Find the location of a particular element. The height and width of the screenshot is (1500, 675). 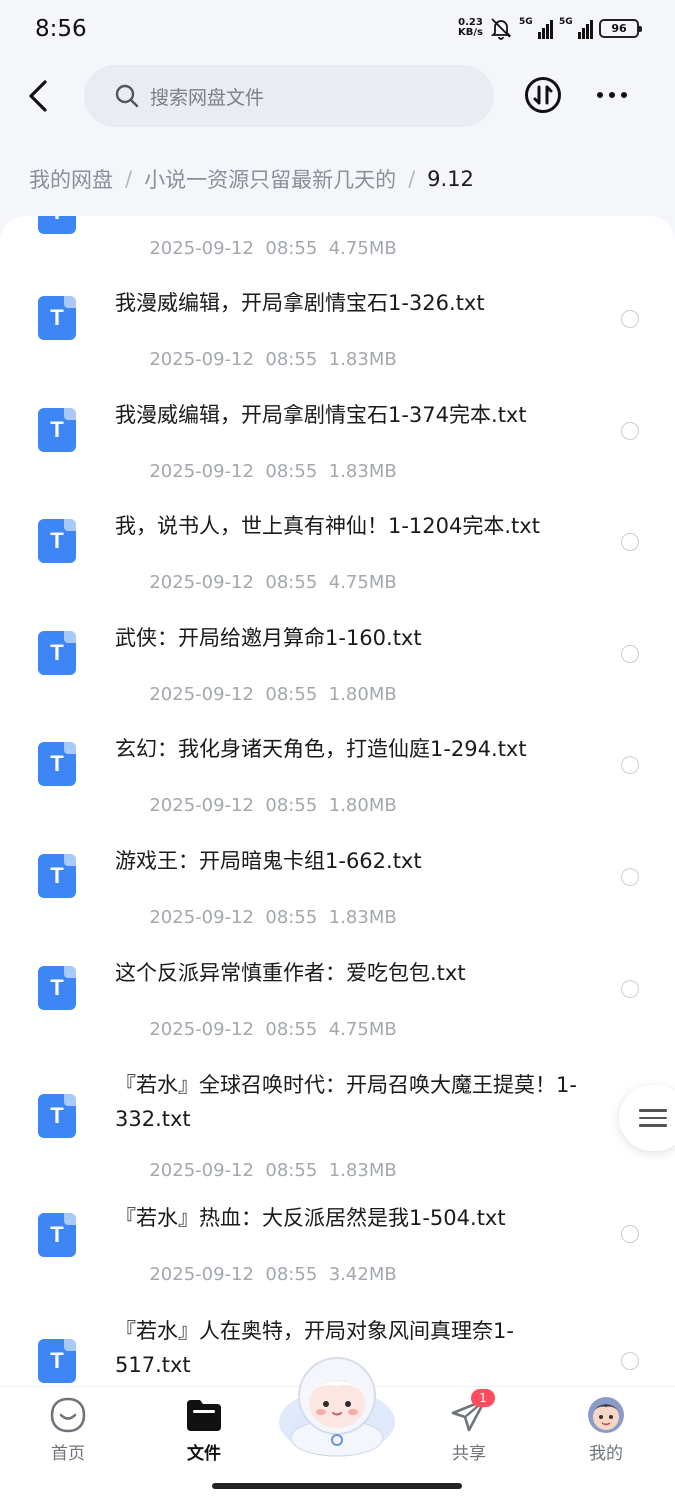

home-icon is located at coordinates (68, 1415).